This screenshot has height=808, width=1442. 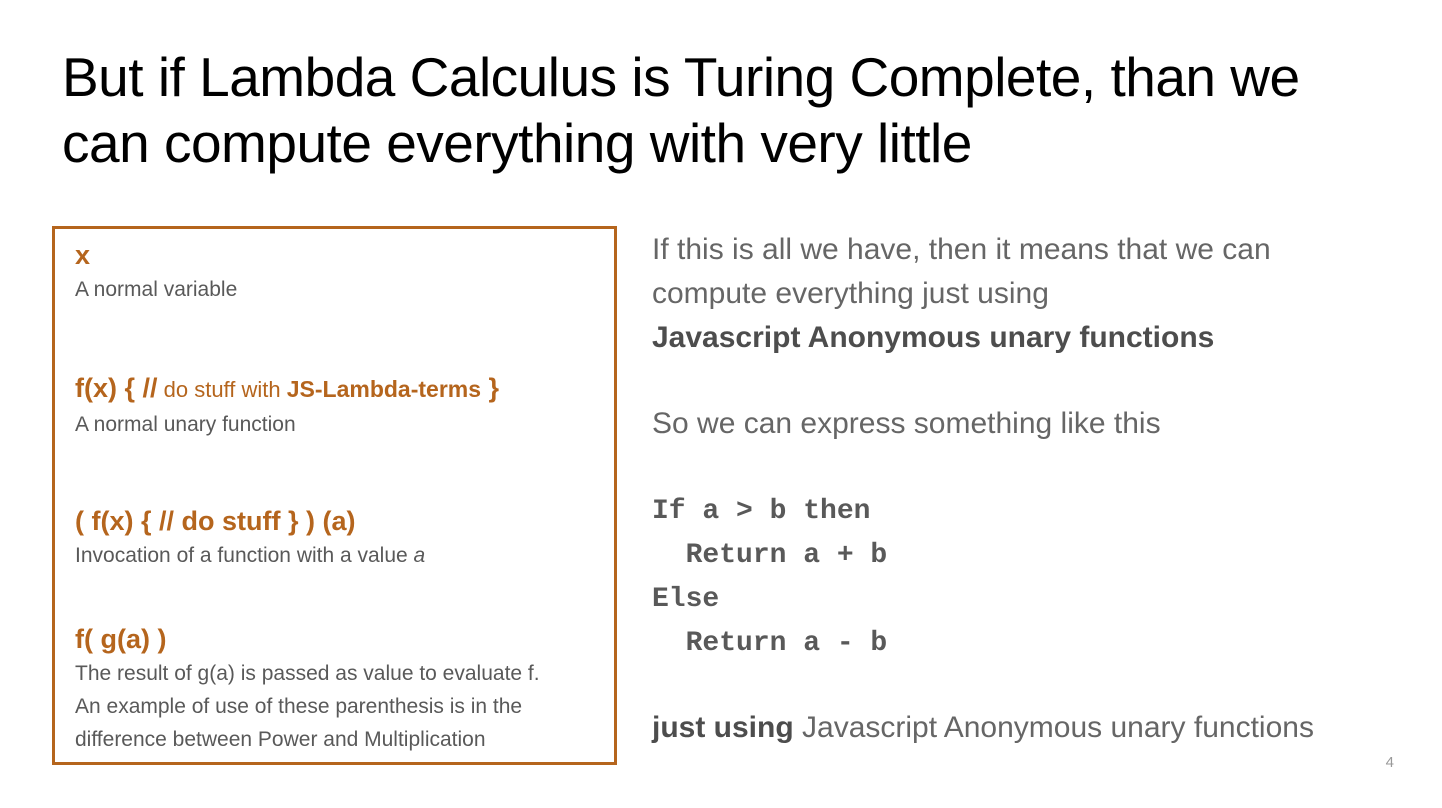 I want to click on definition-description: Invocation of a function with a value a, so click(x=345, y=555).